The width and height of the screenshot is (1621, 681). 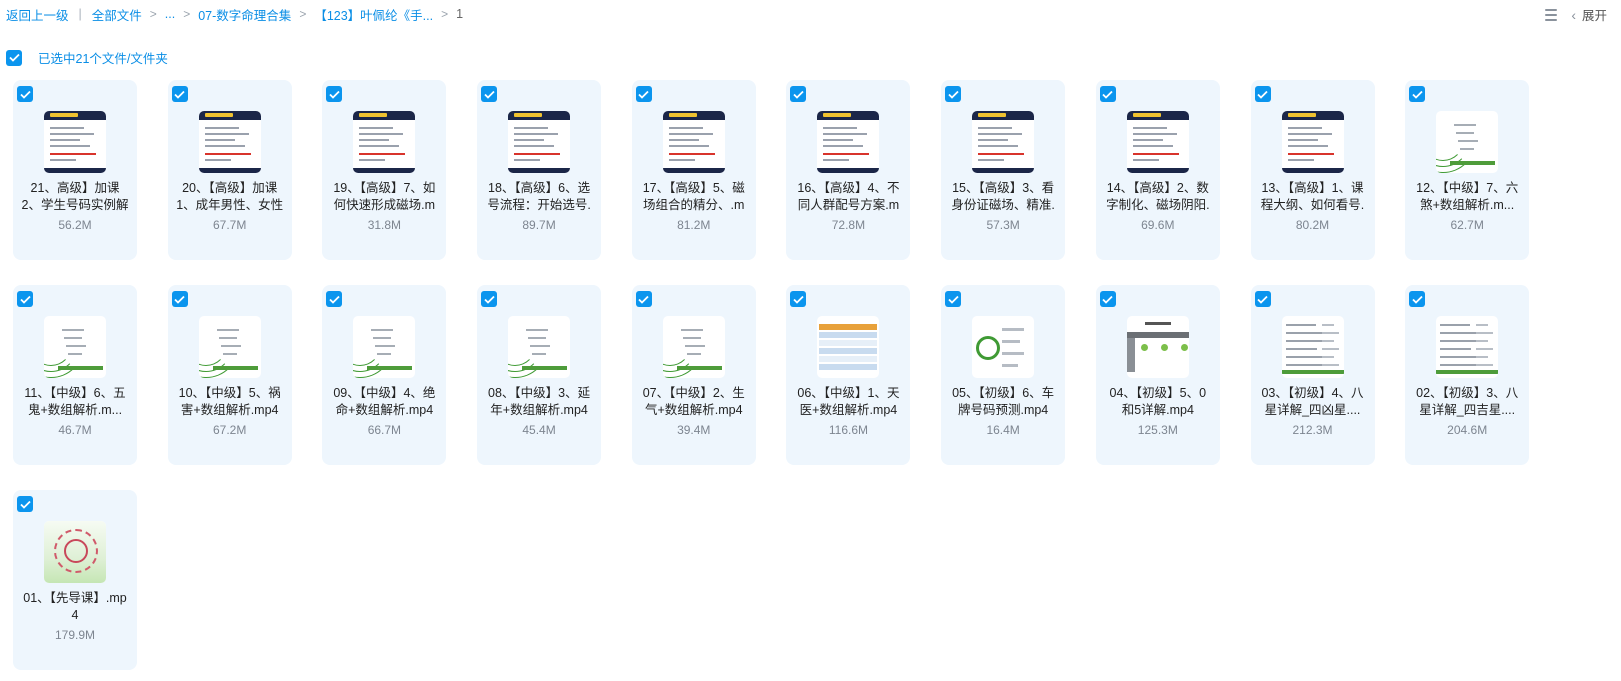 I want to click on file-size: 67.7M, so click(x=230, y=225).